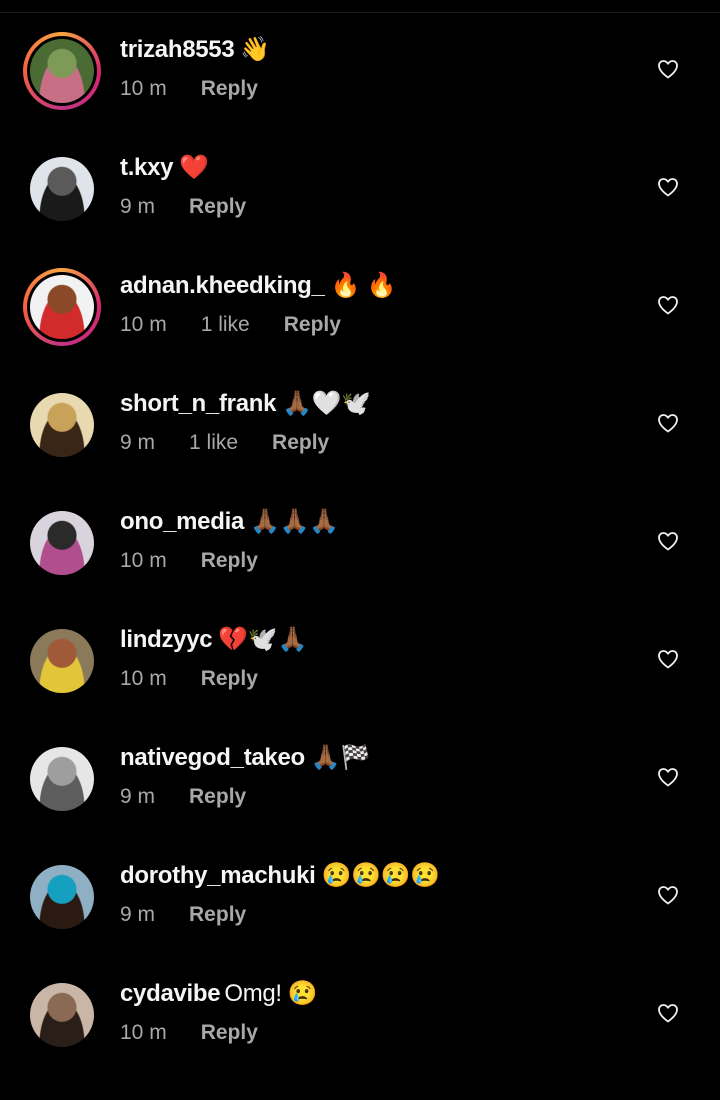 This screenshot has height=1100, width=720. Describe the element at coordinates (166, 639) in the screenshot. I see `username: lindzyyc` at that location.